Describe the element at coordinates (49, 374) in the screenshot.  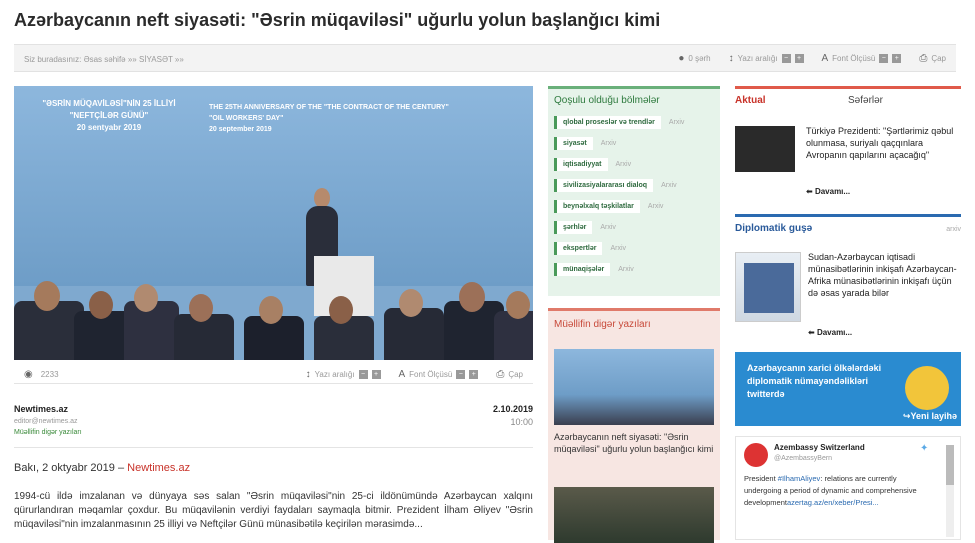
I see `views-count: 2233` at that location.